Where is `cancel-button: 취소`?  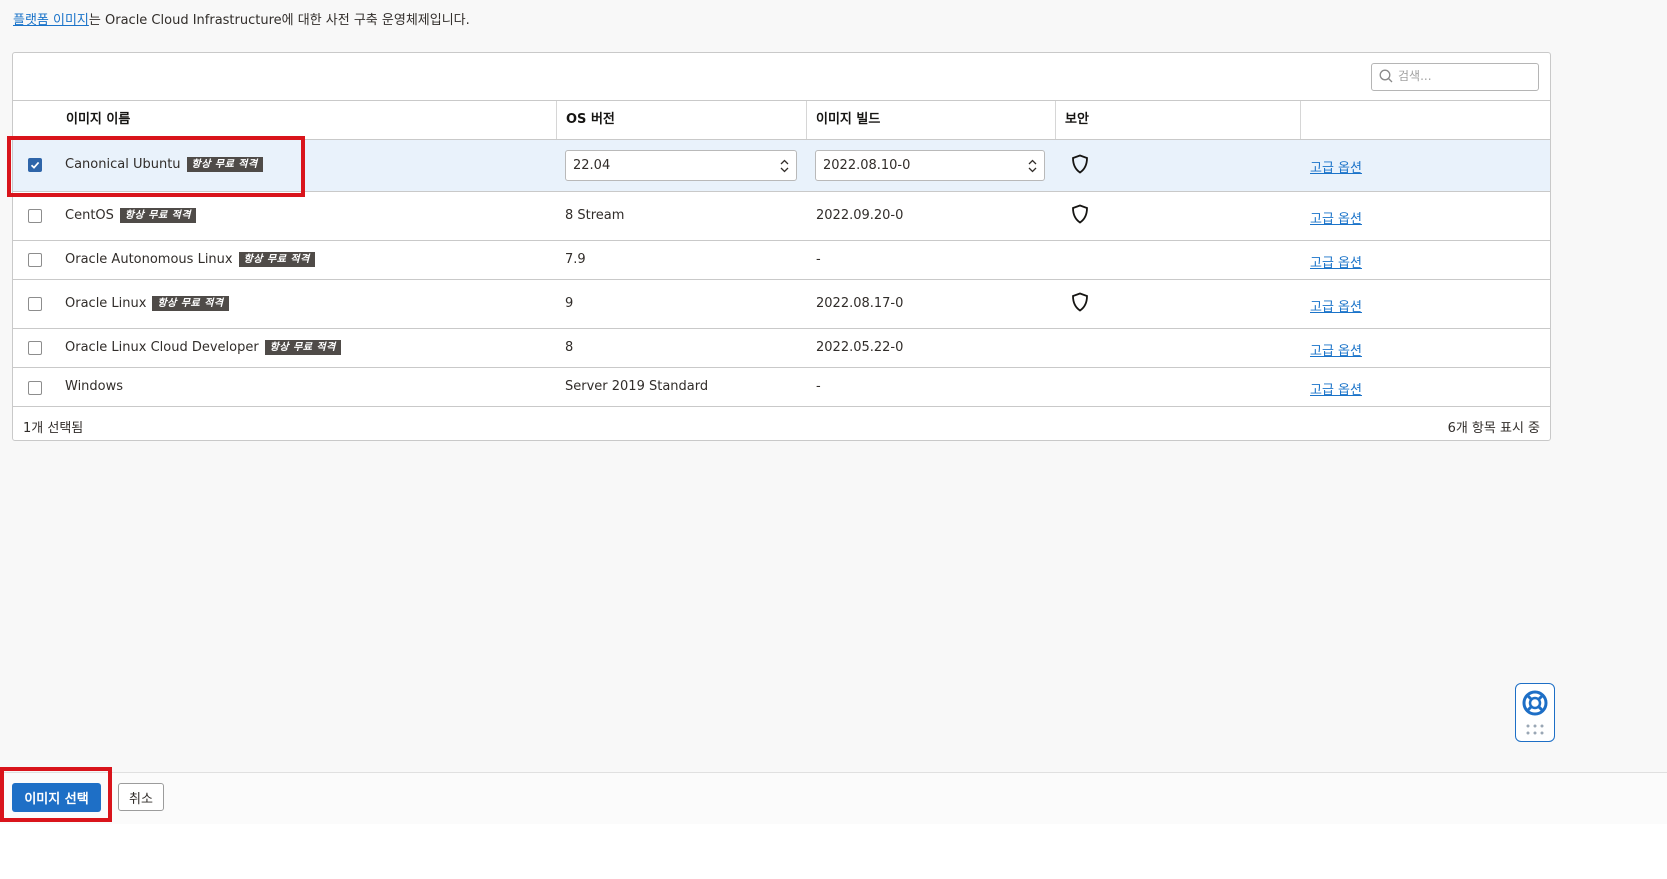 cancel-button: 취소 is located at coordinates (141, 797).